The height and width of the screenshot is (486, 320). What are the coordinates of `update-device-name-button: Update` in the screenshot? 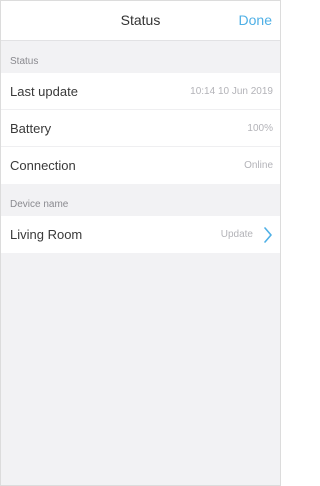 It's located at (246, 234).